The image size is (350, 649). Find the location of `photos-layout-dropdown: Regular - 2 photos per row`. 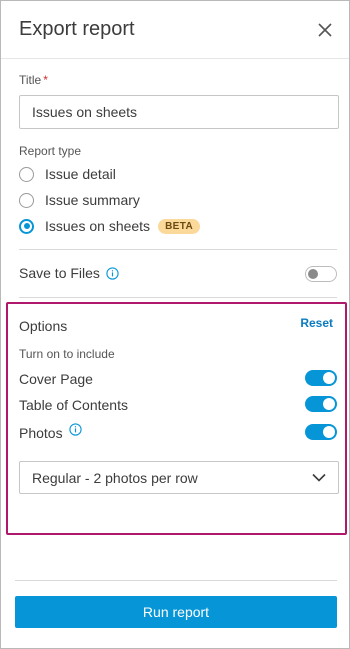

photos-layout-dropdown: Regular - 2 photos per row is located at coordinates (179, 477).